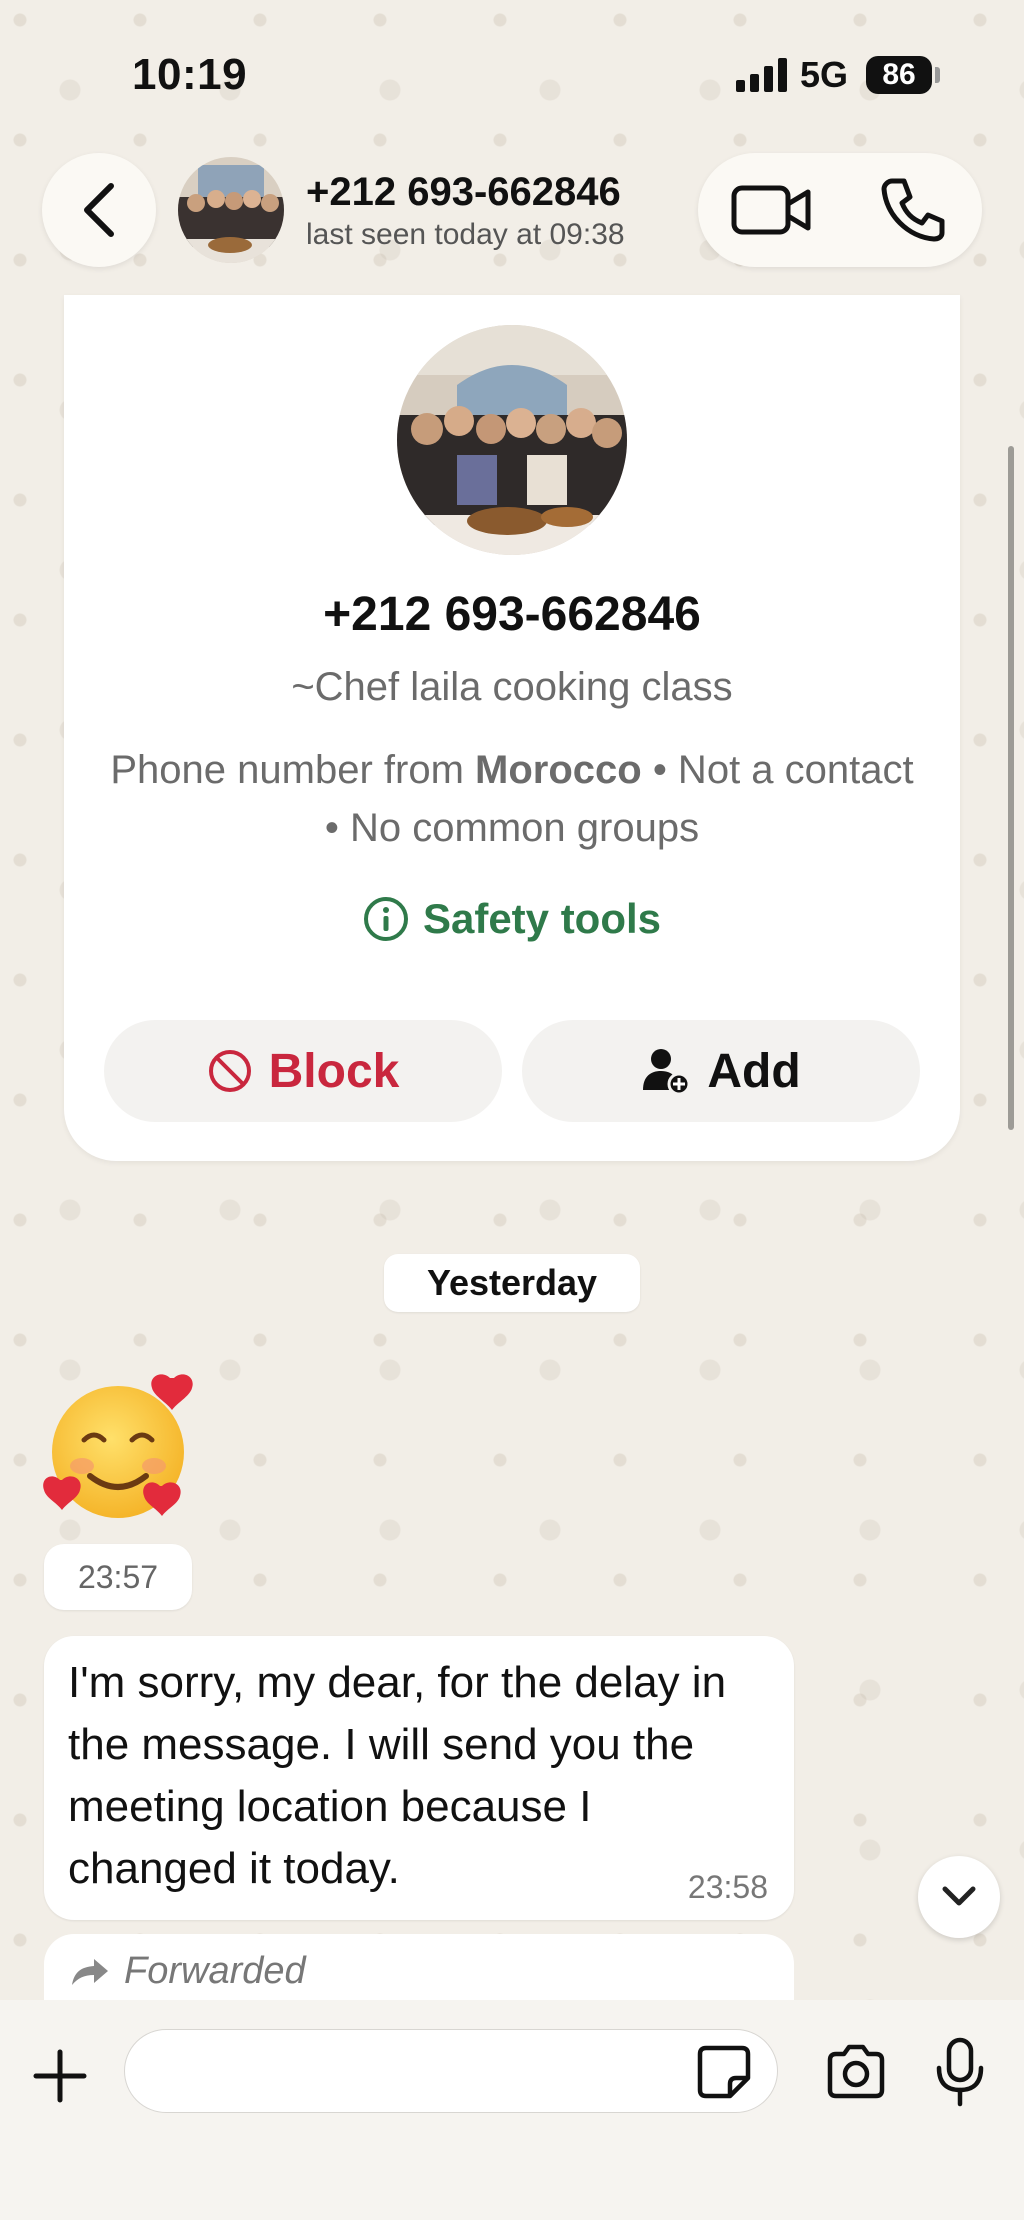 The width and height of the screenshot is (1024, 2220). Describe the element at coordinates (754, 1071) in the screenshot. I see `add-label: Add` at that location.